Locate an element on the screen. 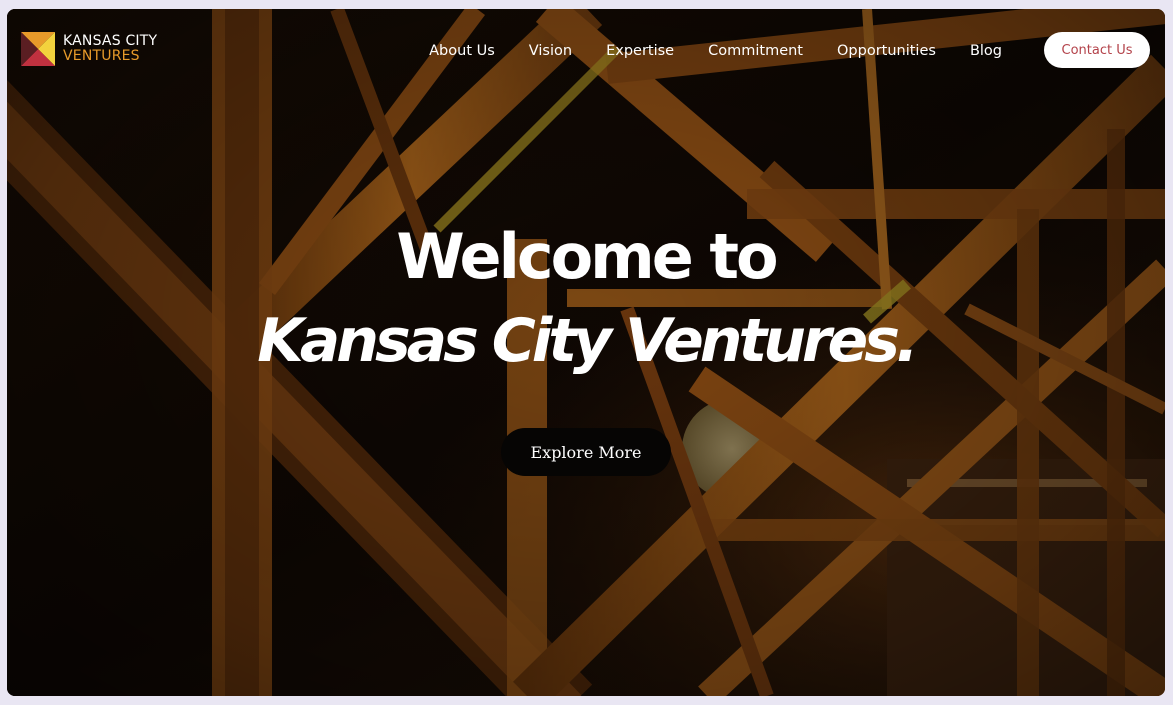 Image resolution: width=1173 pixels, height=705 pixels. hero-title: Welcome to is located at coordinates (587, 256).